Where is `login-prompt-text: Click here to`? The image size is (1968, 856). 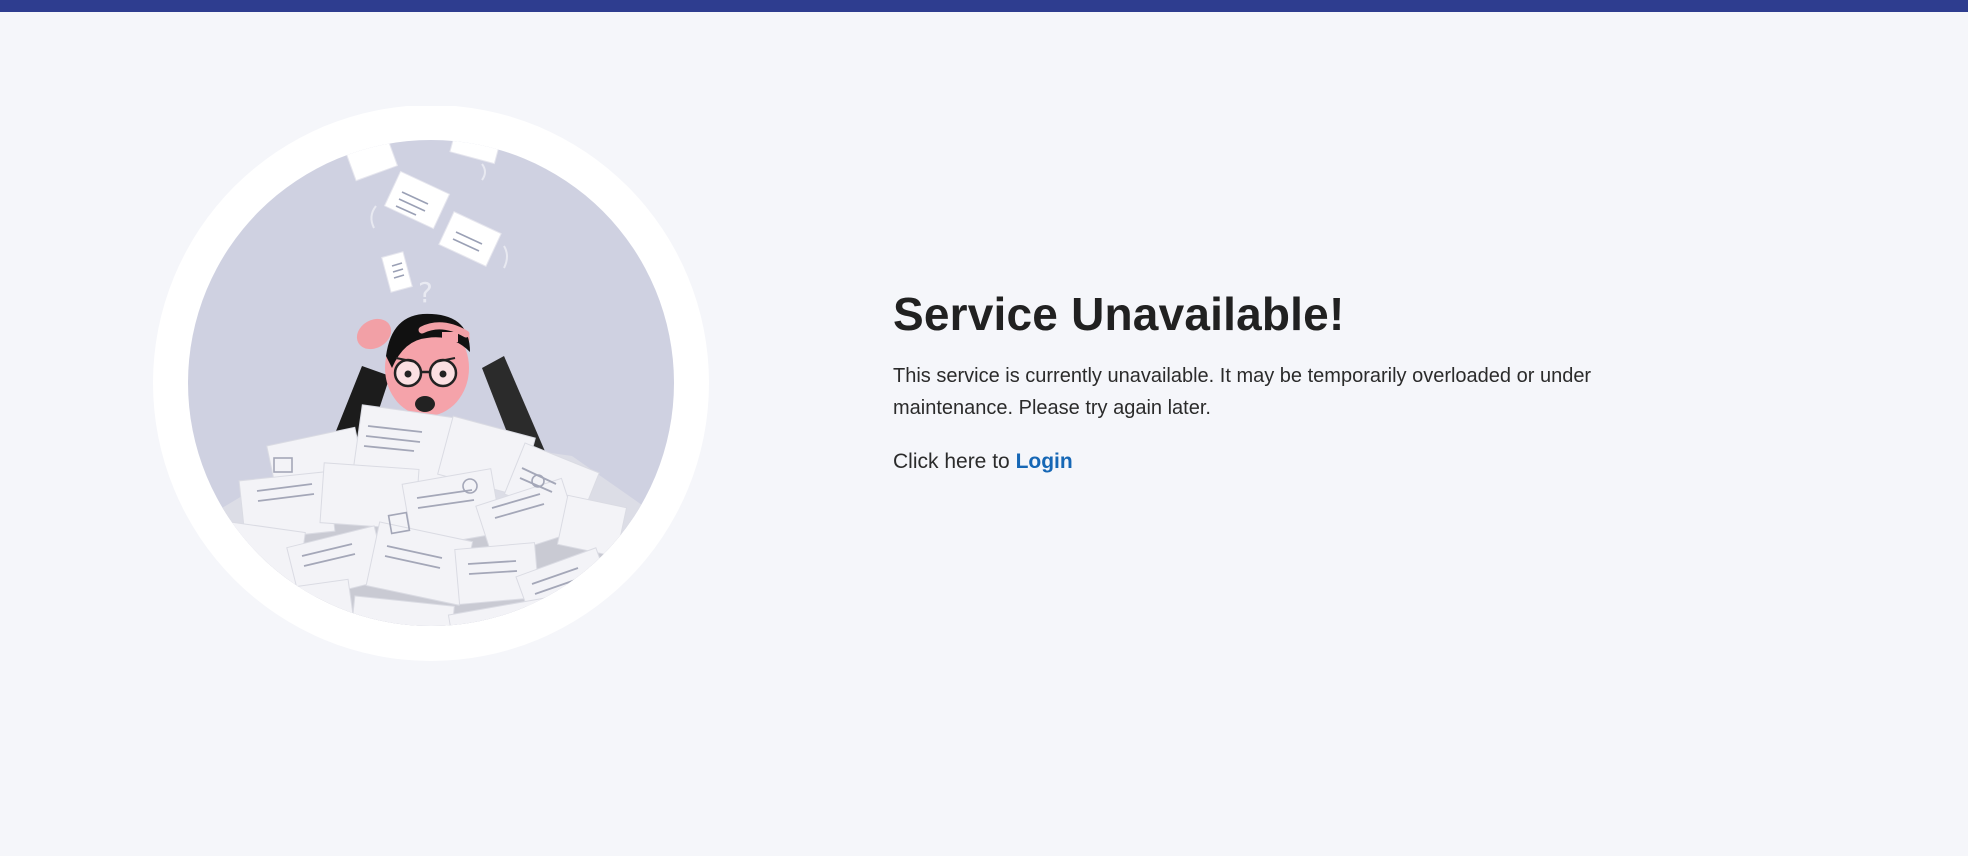
login-prompt-text: Click here to is located at coordinates (951, 461).